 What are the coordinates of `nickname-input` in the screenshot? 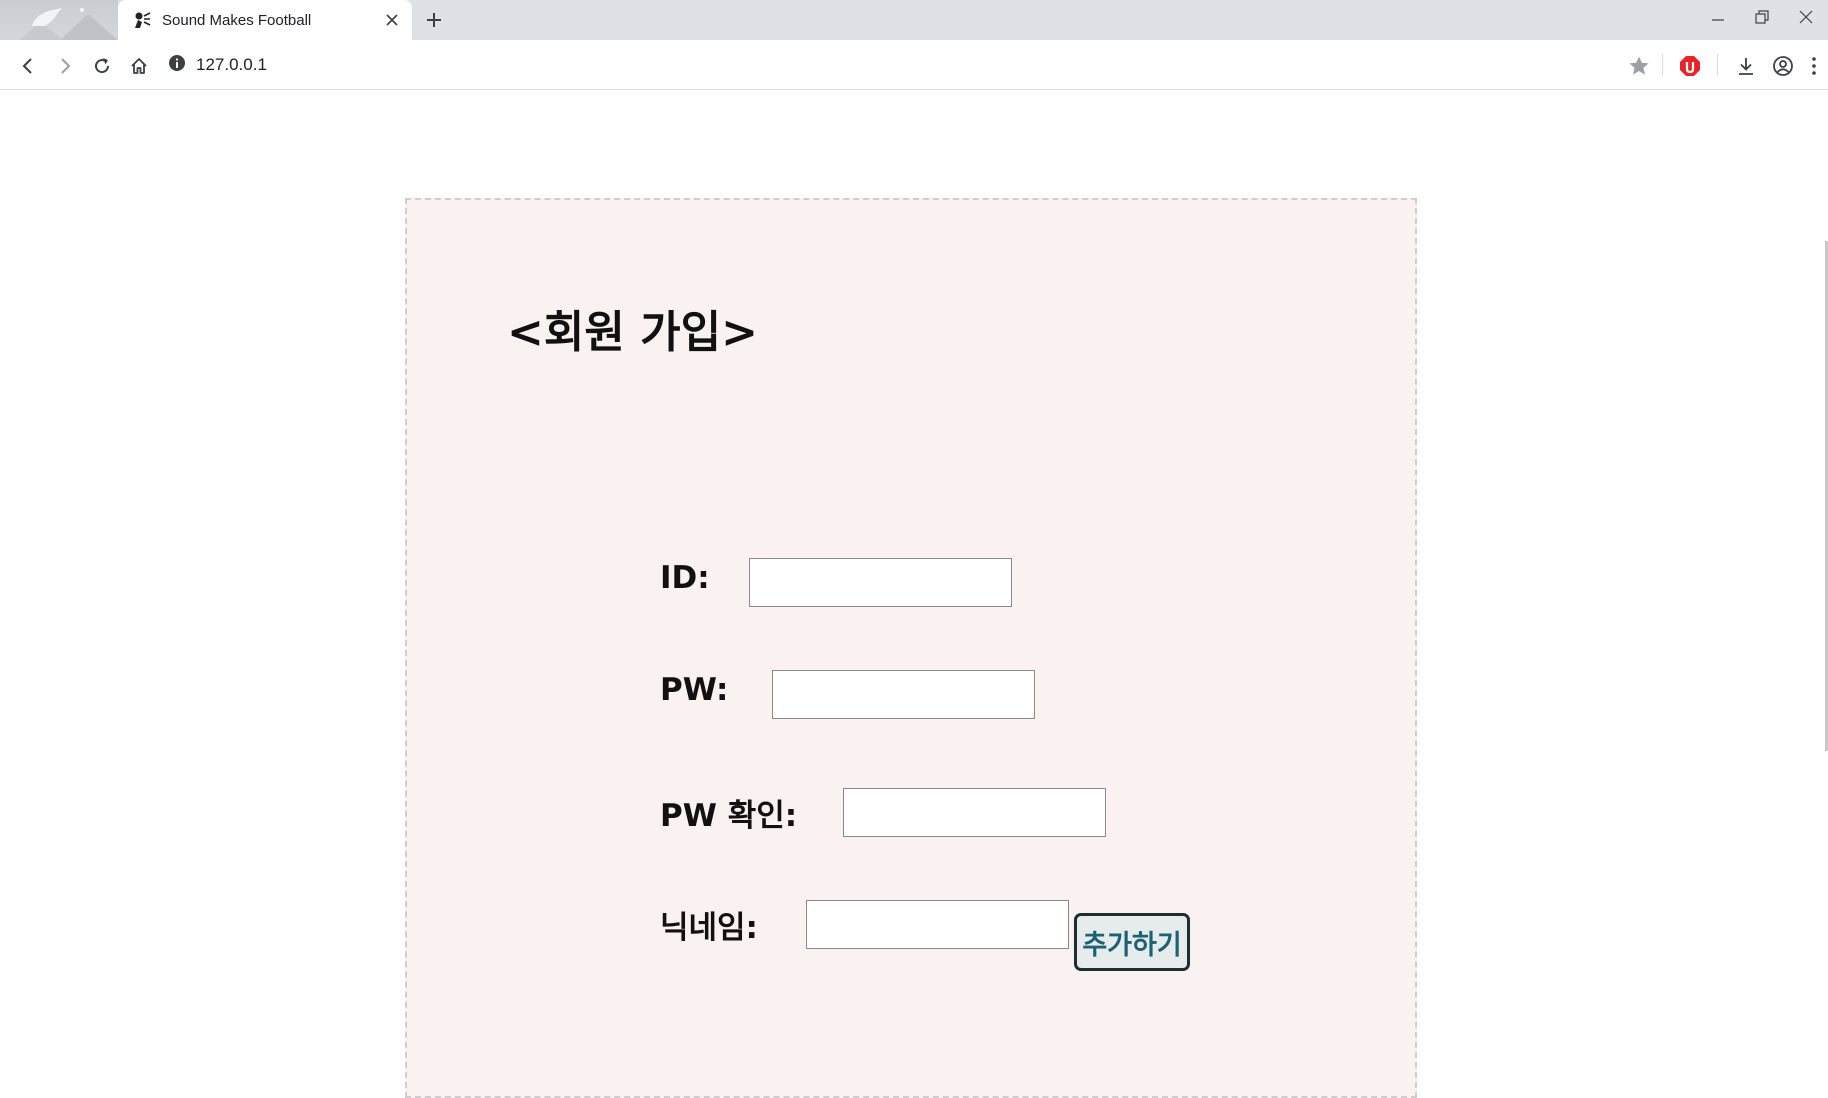 It's located at (937, 924).